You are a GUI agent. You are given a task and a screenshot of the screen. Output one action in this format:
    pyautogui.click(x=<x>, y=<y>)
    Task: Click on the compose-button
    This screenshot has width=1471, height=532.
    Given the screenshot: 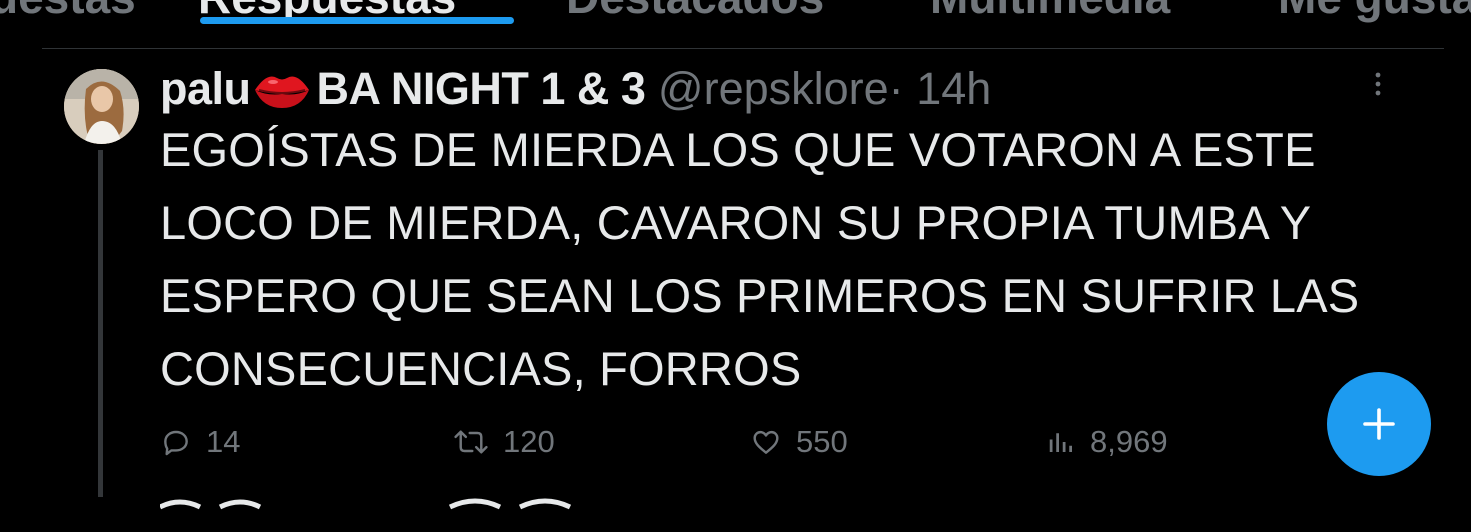 What is the action you would take?
    pyautogui.click(x=1379, y=424)
    